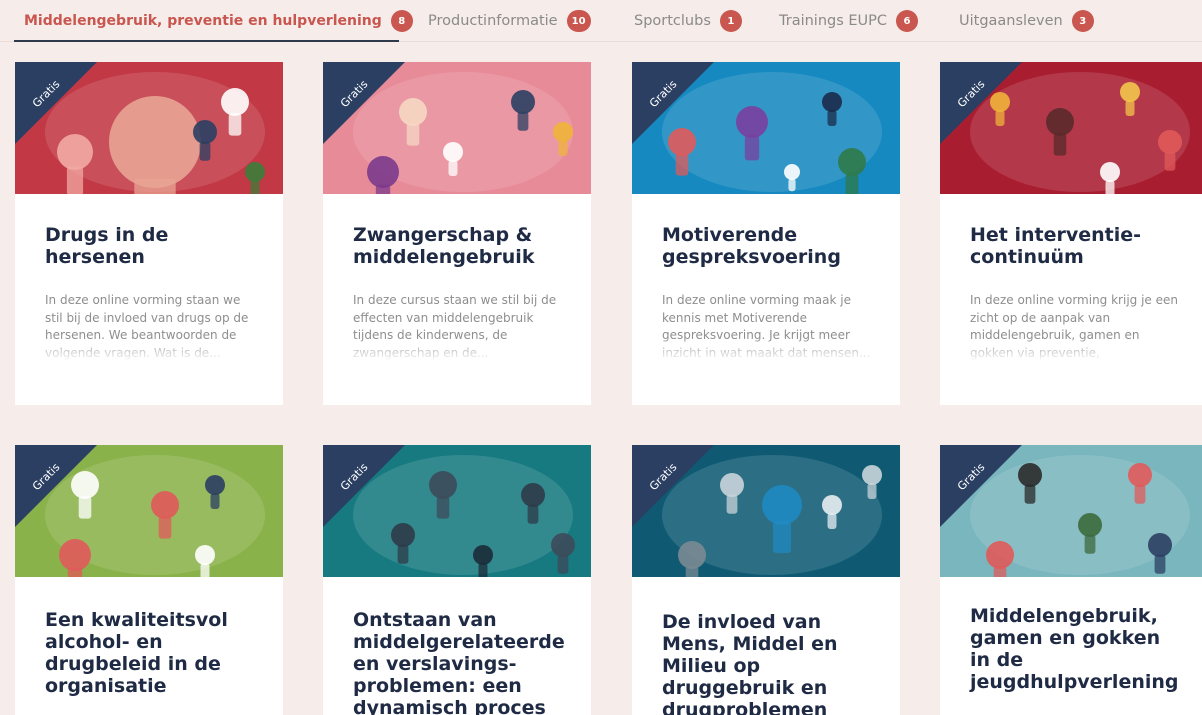  Describe the element at coordinates (206, 41) in the screenshot. I see `active-tab-indicator` at that location.